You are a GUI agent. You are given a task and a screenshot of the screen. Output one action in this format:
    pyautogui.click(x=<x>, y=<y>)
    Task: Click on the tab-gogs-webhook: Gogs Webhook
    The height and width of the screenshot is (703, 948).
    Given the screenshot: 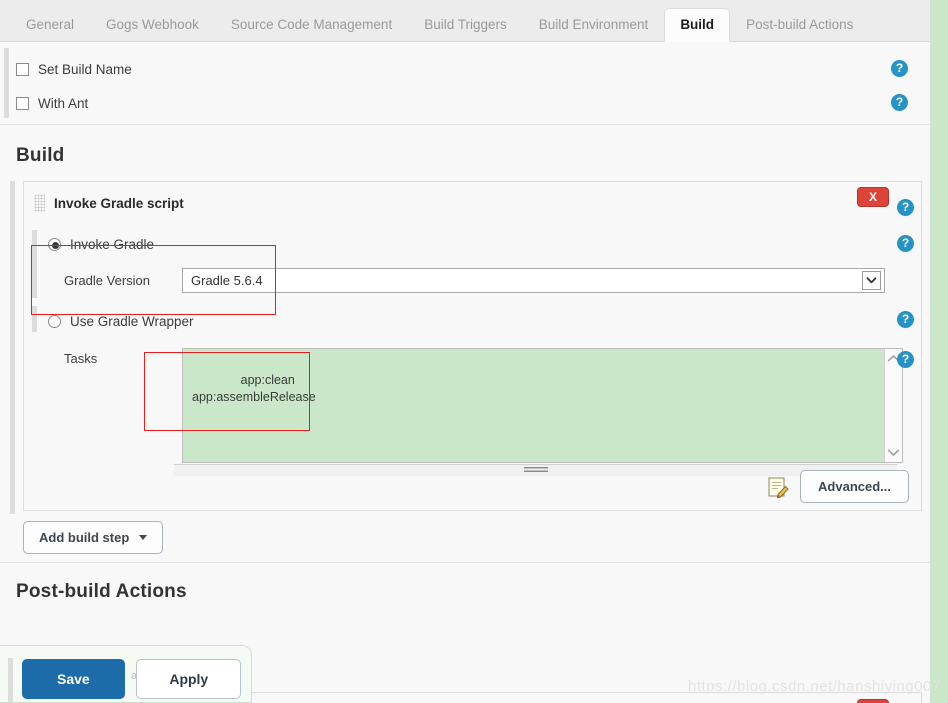 What is the action you would take?
    pyautogui.click(x=152, y=25)
    